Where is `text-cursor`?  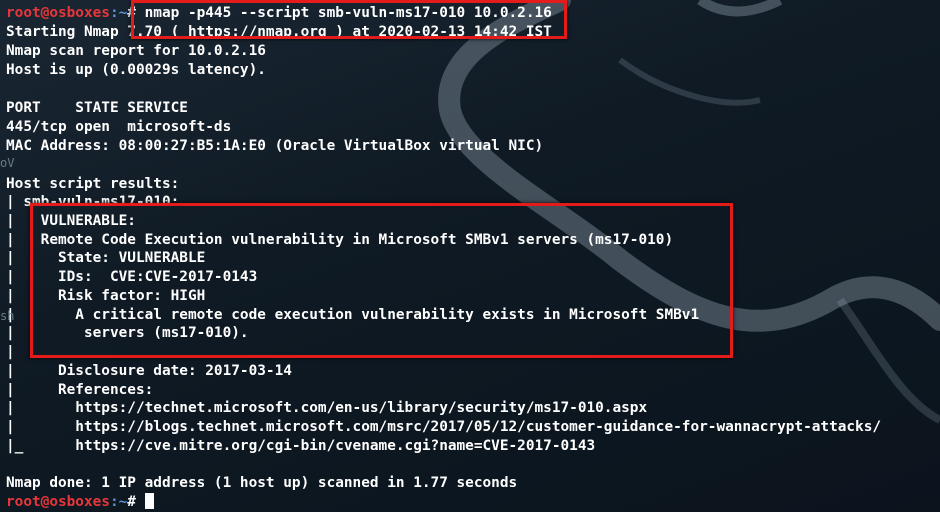
text-cursor is located at coordinates (149, 501).